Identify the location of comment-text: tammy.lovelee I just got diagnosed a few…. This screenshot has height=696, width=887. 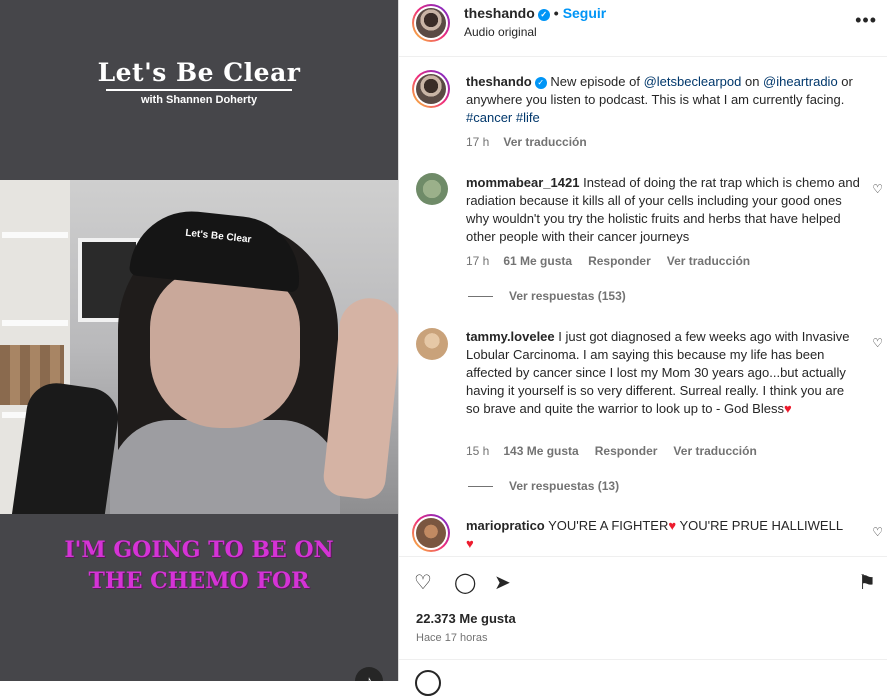
(663, 373).